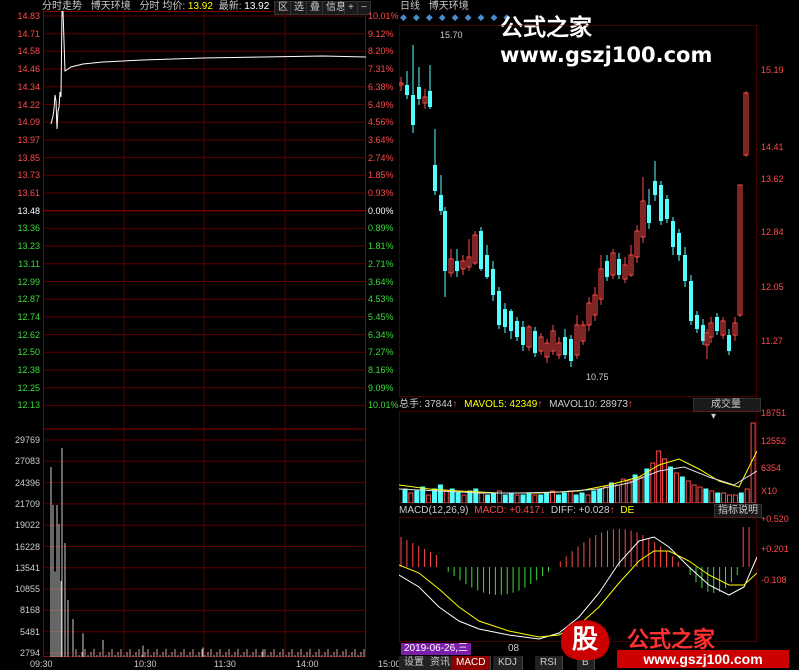 The height and width of the screenshot is (670, 799). Describe the element at coordinates (28, 210) in the screenshot. I see `price-tick: 13.48` at that location.